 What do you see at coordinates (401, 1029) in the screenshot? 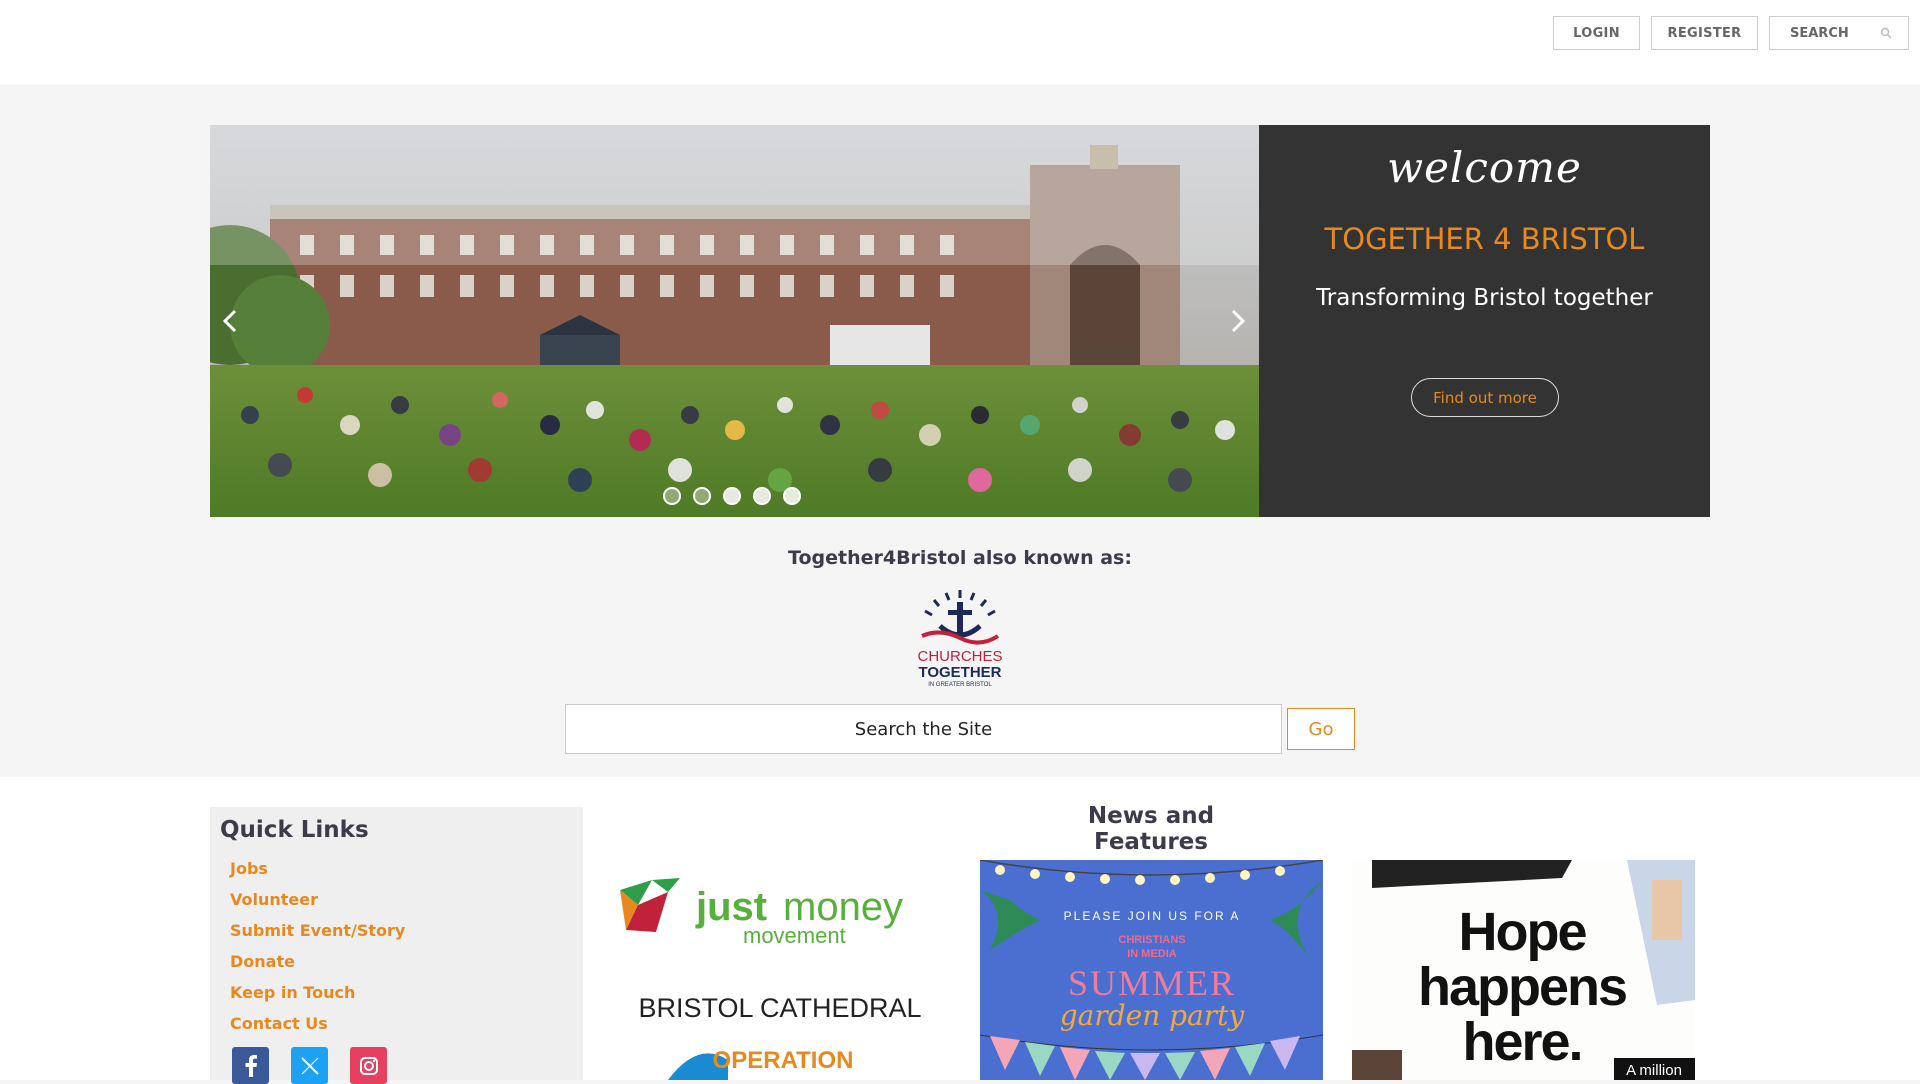
I see `quick-link-contact-us: Contact Us` at bounding box center [401, 1029].